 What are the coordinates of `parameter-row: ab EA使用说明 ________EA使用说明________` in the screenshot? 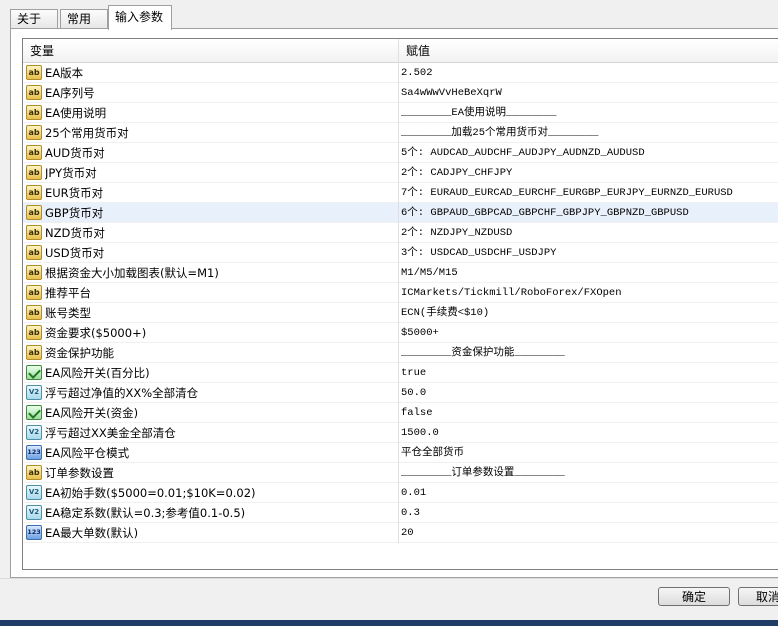 It's located at (400, 113).